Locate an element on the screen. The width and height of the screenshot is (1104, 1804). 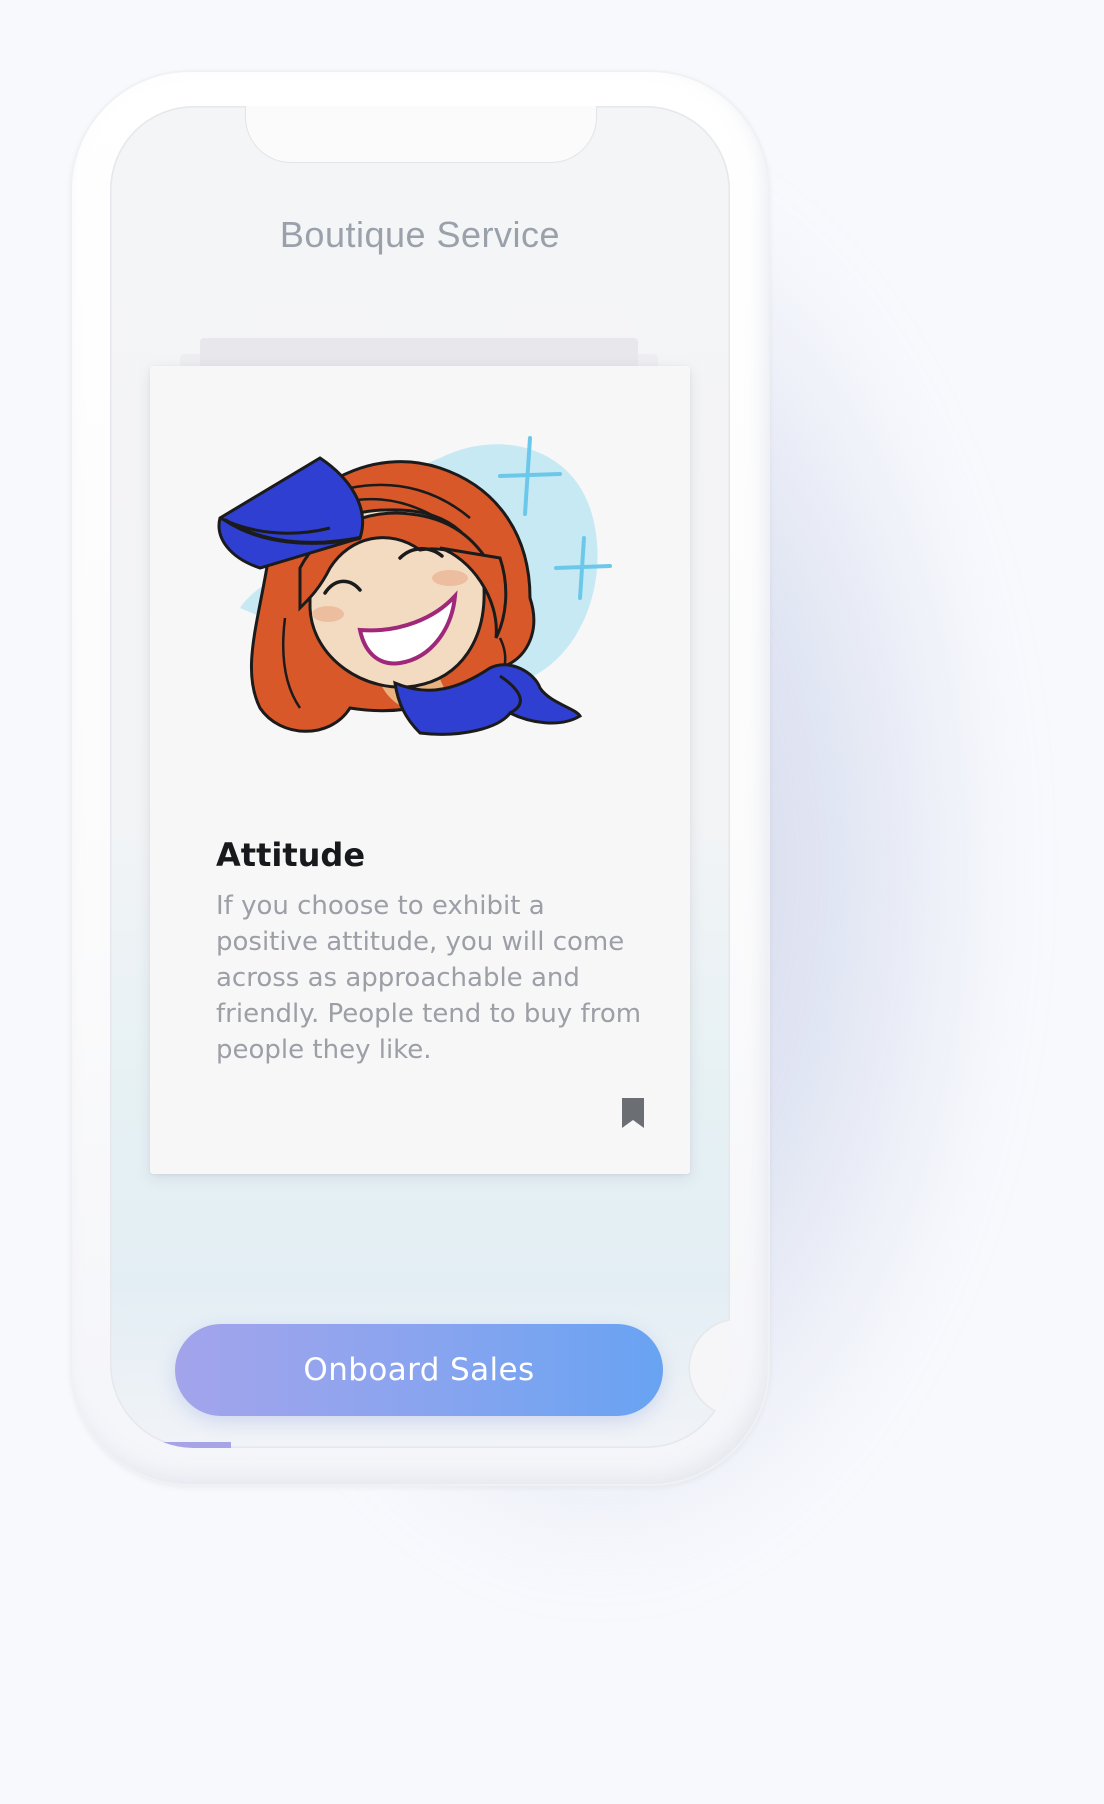
card-title: Attitude is located at coordinates (291, 855).